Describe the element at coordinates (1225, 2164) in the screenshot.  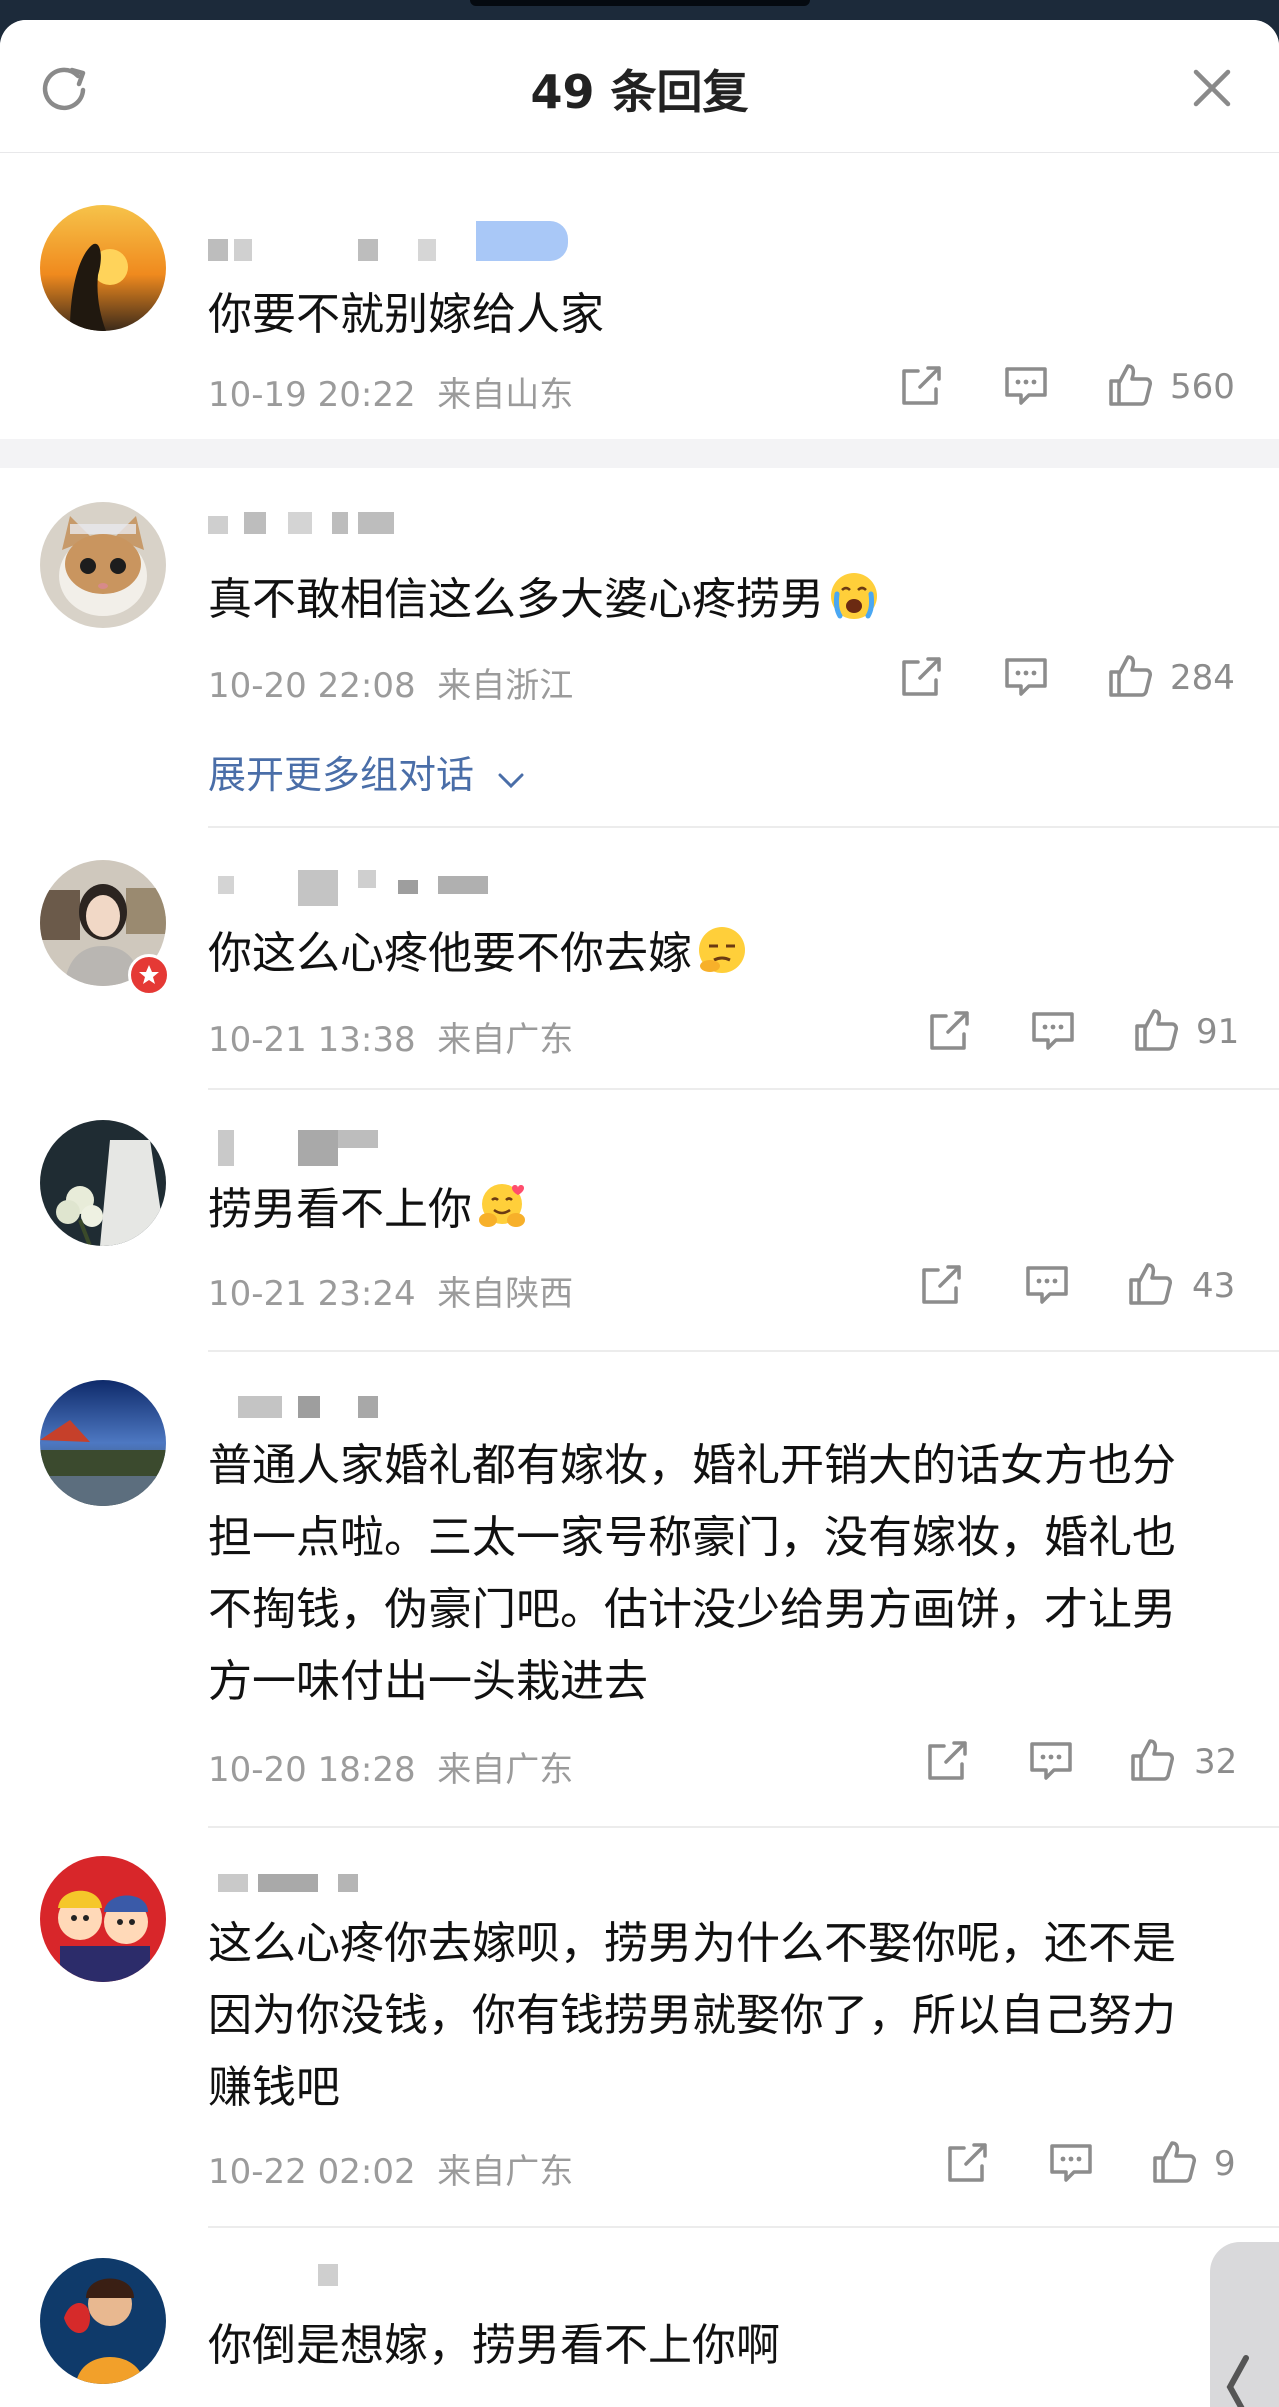
I see `like-count: 9` at that location.